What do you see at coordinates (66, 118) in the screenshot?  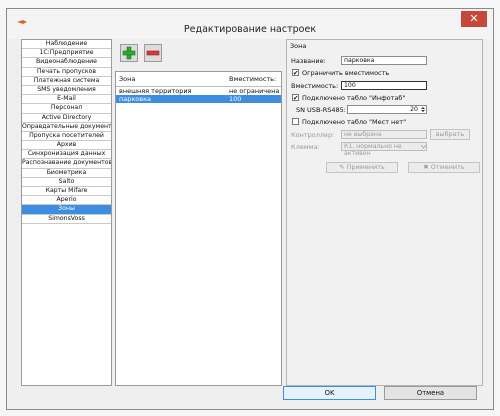 I see `sidebar-item: Active Directory` at bounding box center [66, 118].